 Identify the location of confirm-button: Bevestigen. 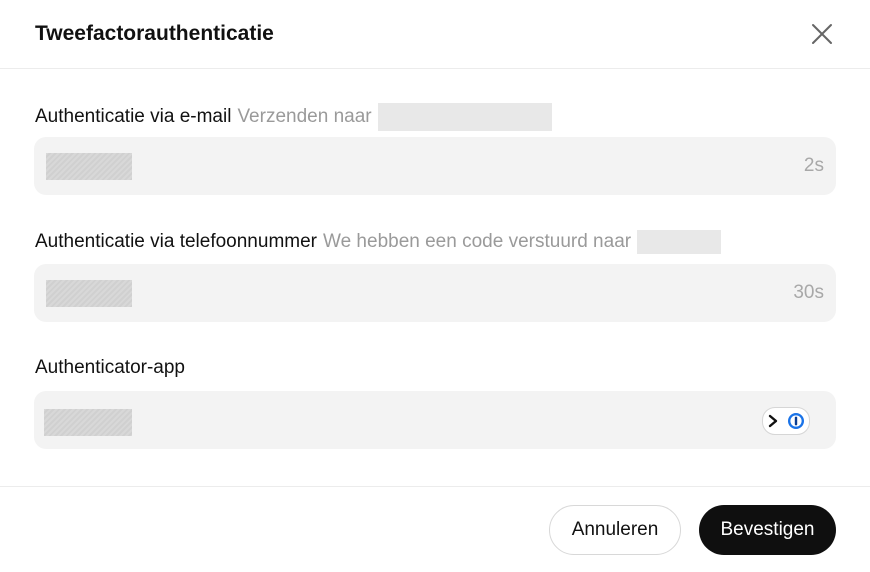
(767, 530).